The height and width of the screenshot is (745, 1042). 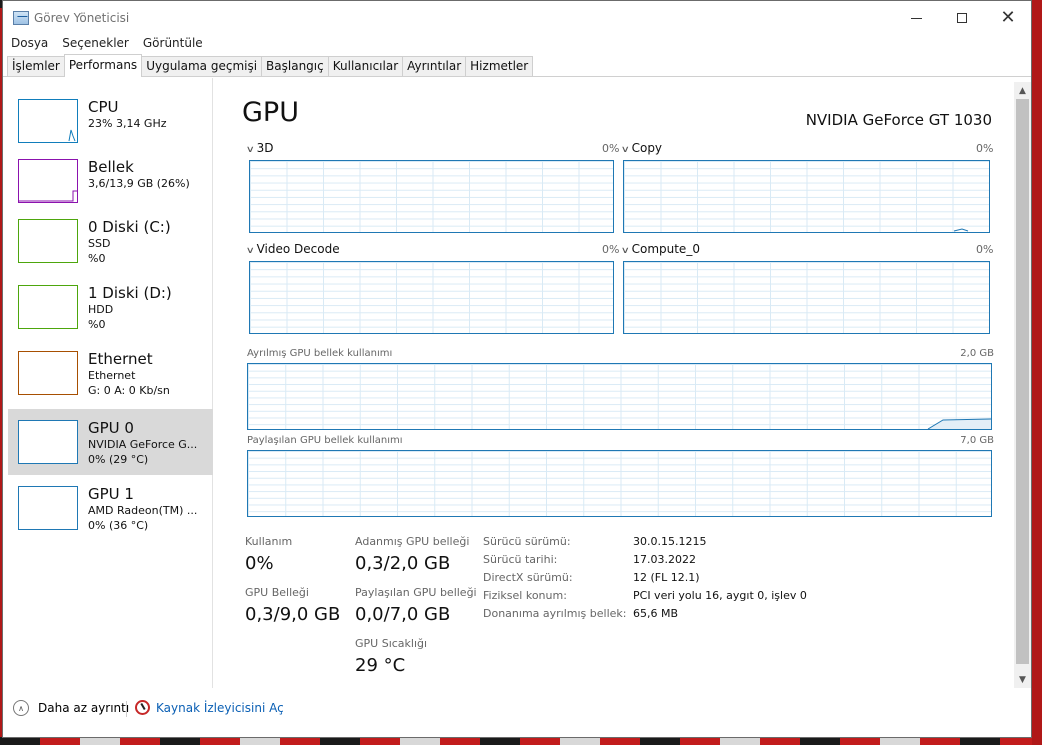 I want to click on maximize-icon, so click(x=962, y=18).